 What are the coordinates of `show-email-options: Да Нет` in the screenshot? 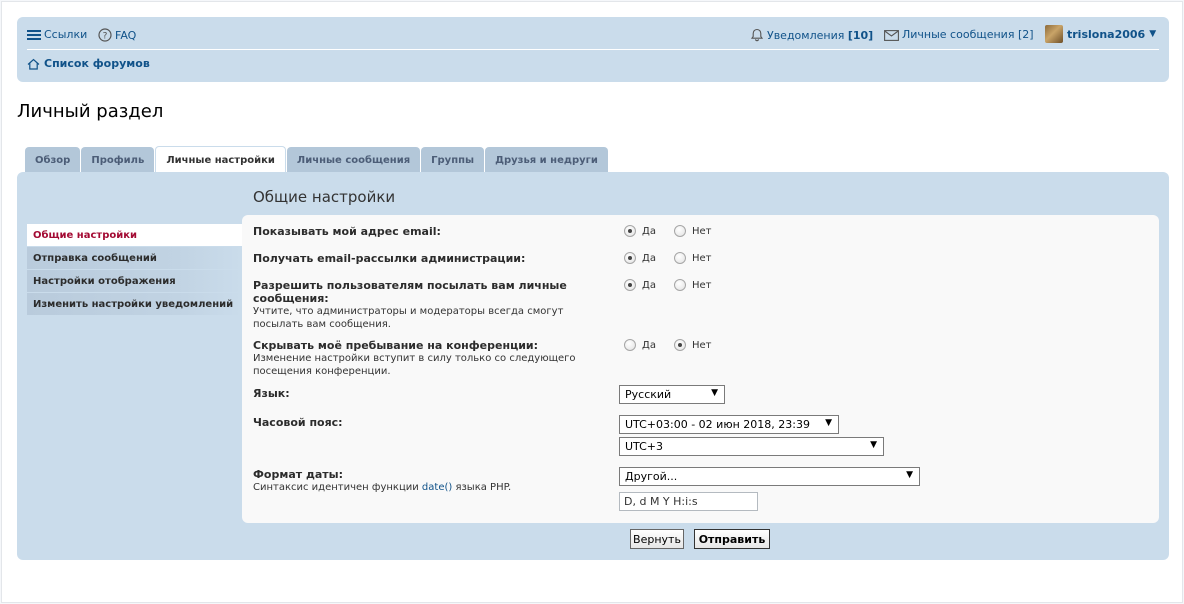 It's located at (676, 231).